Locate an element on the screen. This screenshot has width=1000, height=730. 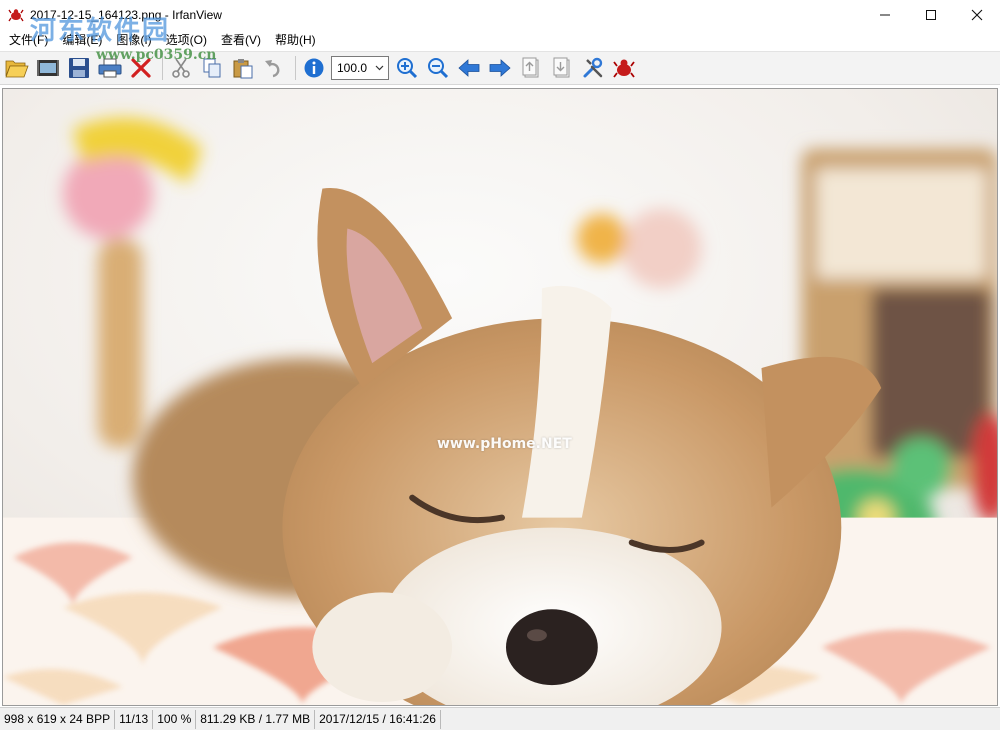
slideshow-button is located at coordinates (48, 68).